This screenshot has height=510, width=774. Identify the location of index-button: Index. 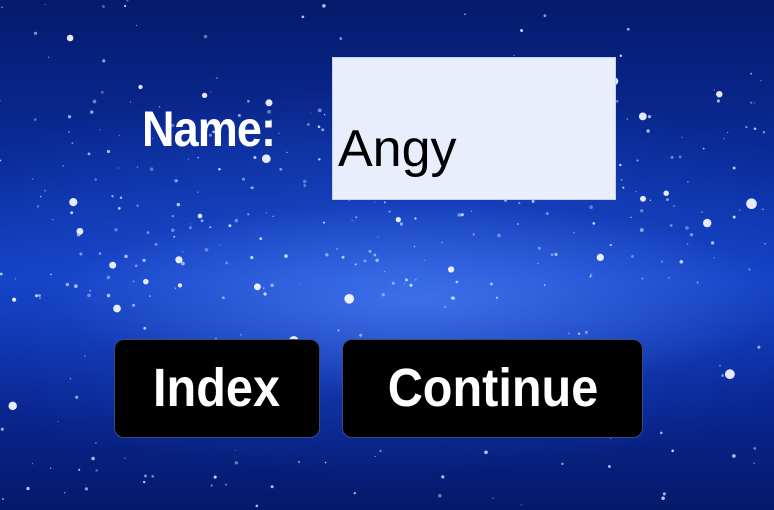
(217, 388).